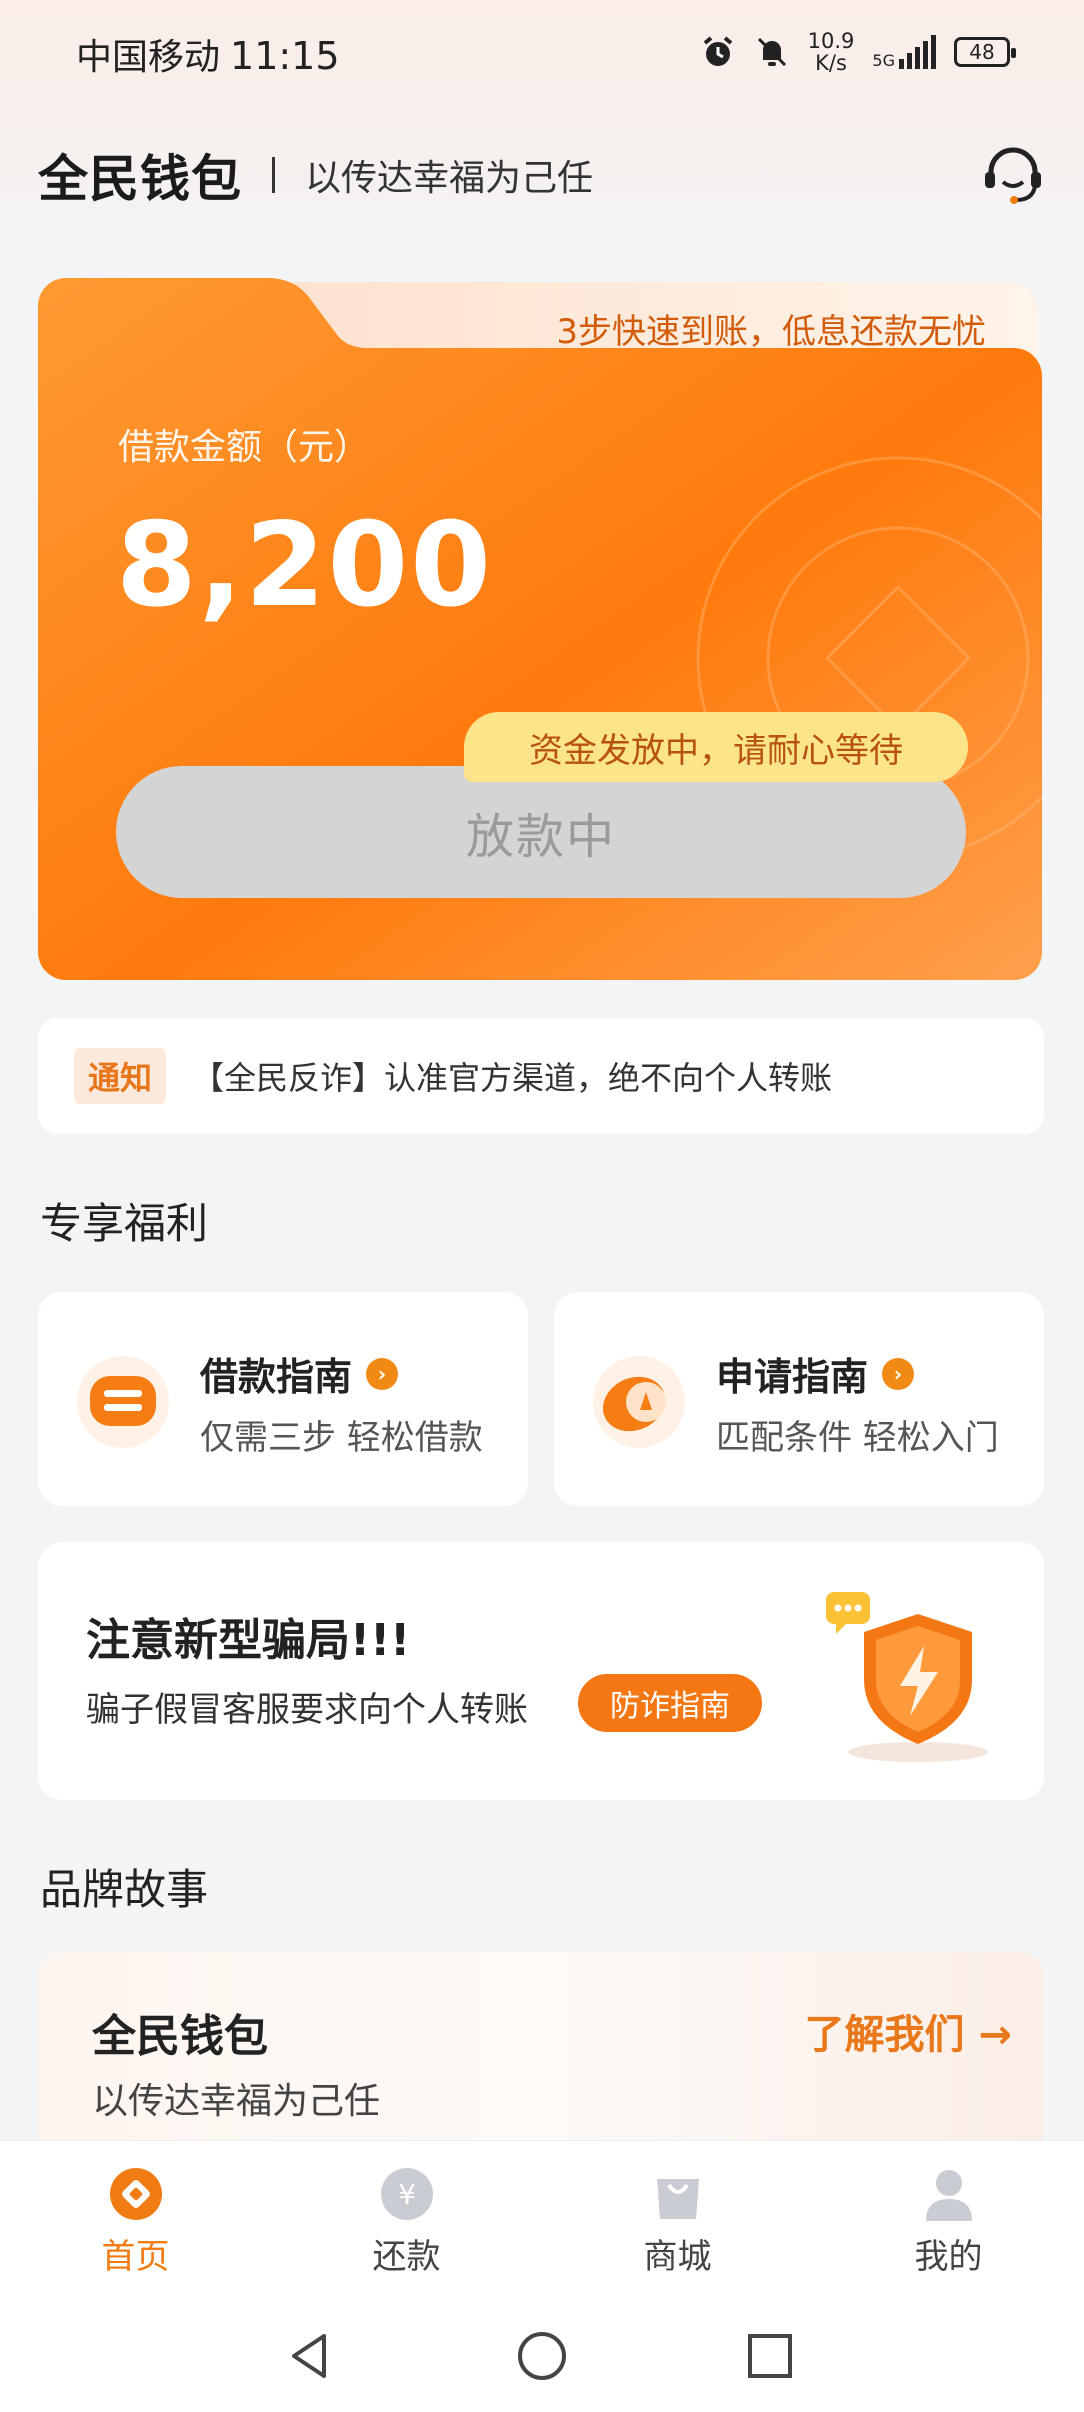 The width and height of the screenshot is (1084, 2412). I want to click on brand-name: 全民钱包, so click(140, 179).